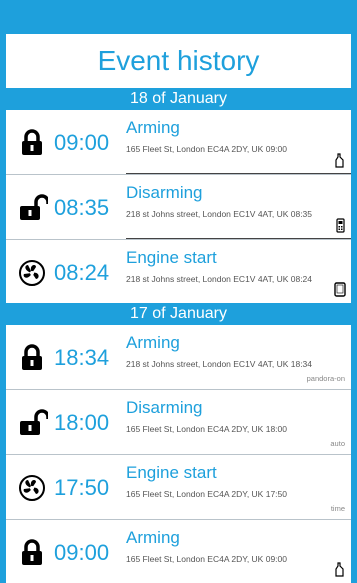  Describe the element at coordinates (82, 487) in the screenshot. I see `event-time: 17:50` at that location.